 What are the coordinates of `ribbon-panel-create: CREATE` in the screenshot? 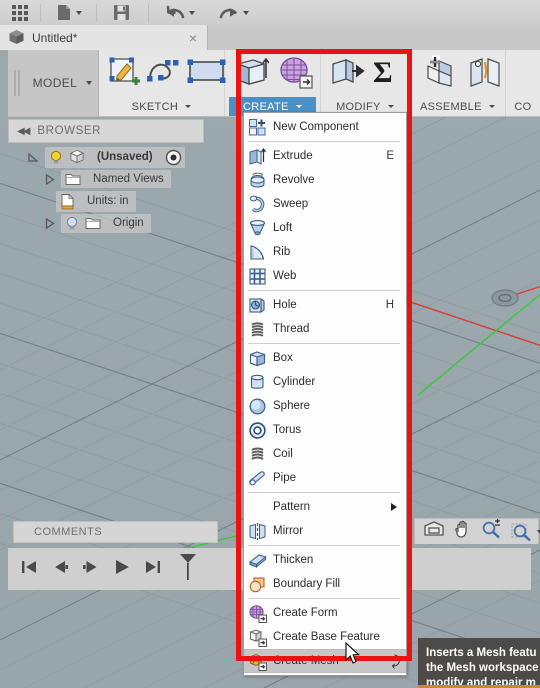 It's located at (273, 83).